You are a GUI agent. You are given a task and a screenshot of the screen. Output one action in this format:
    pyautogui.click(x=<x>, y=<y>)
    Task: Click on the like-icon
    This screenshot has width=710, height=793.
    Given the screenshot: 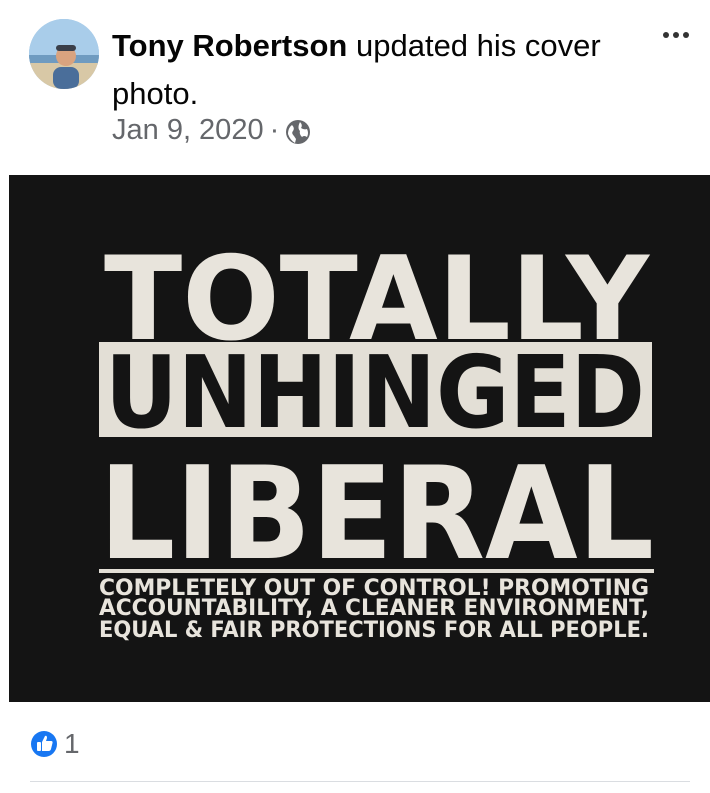 What is the action you would take?
    pyautogui.click(x=44, y=744)
    